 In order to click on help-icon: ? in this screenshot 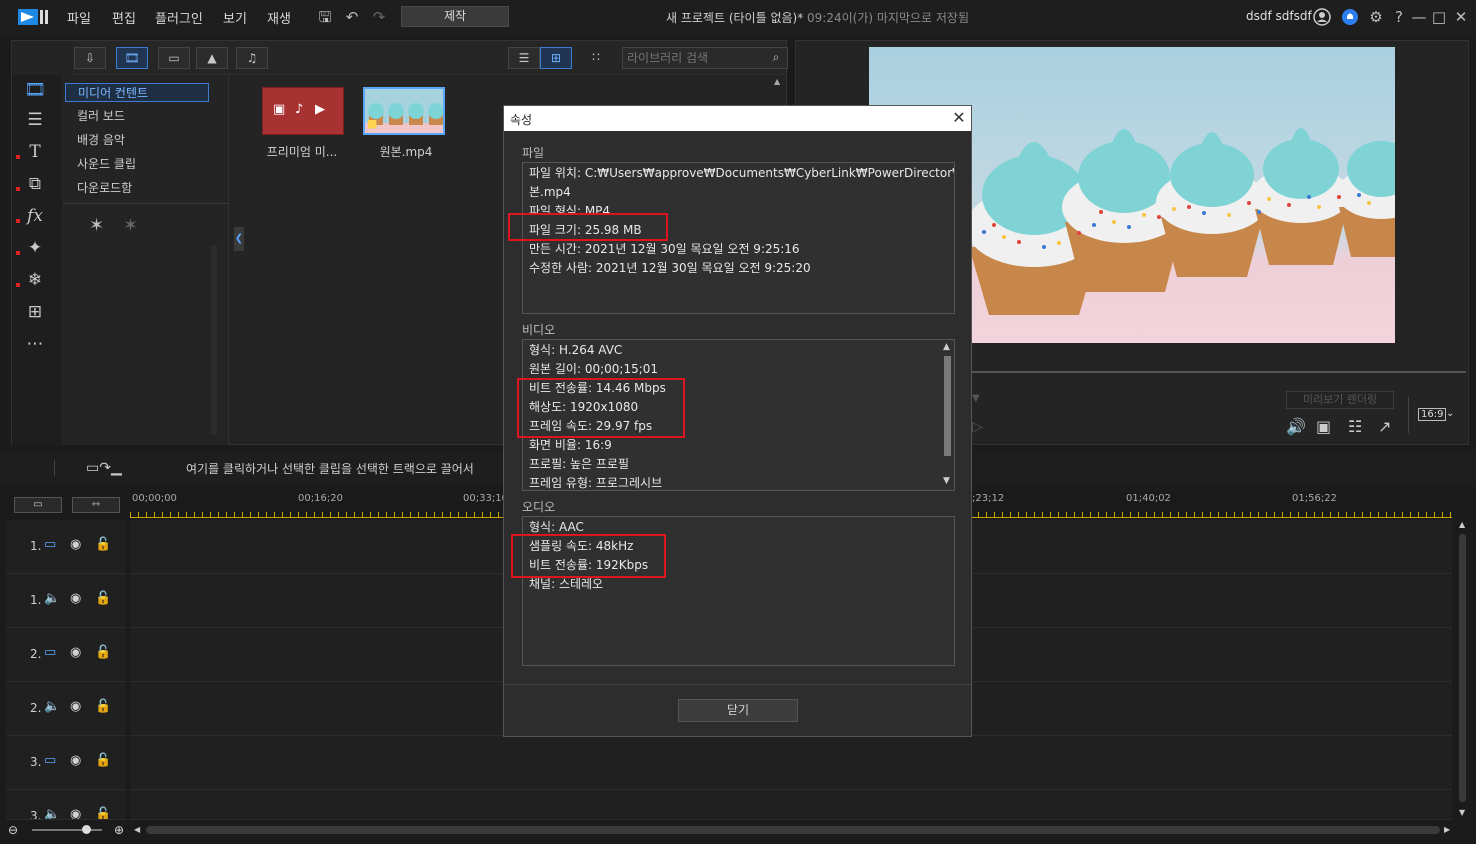, I will do `click(1399, 17)`.